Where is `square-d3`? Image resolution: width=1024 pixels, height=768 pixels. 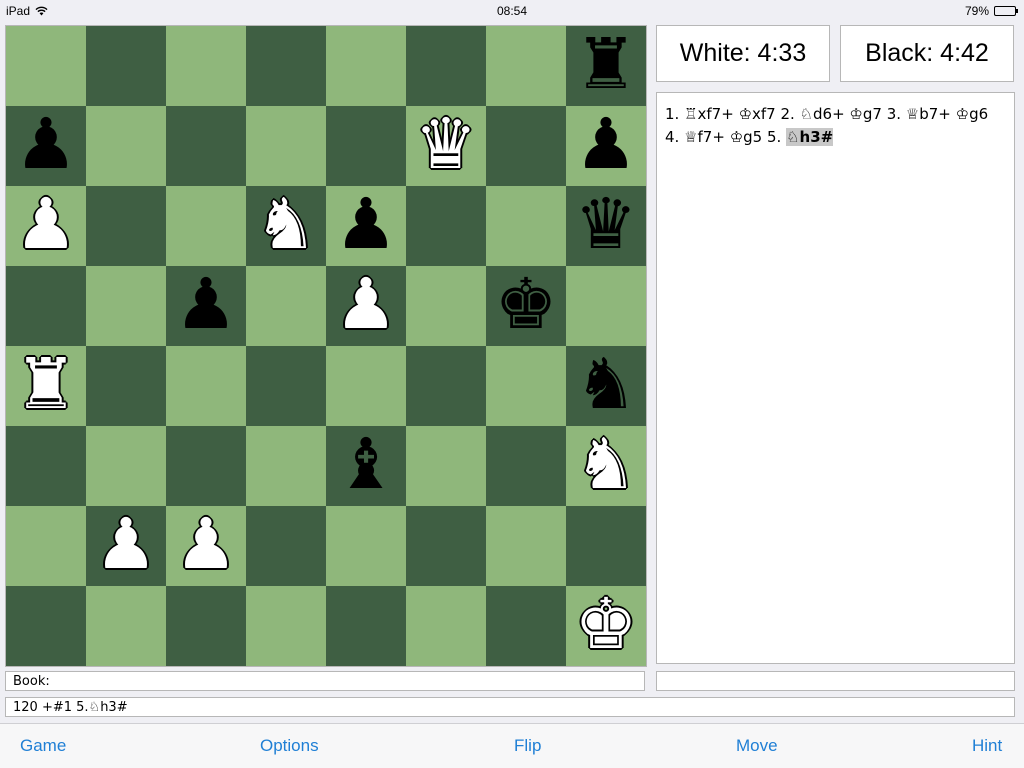
square-d3 is located at coordinates (286, 466).